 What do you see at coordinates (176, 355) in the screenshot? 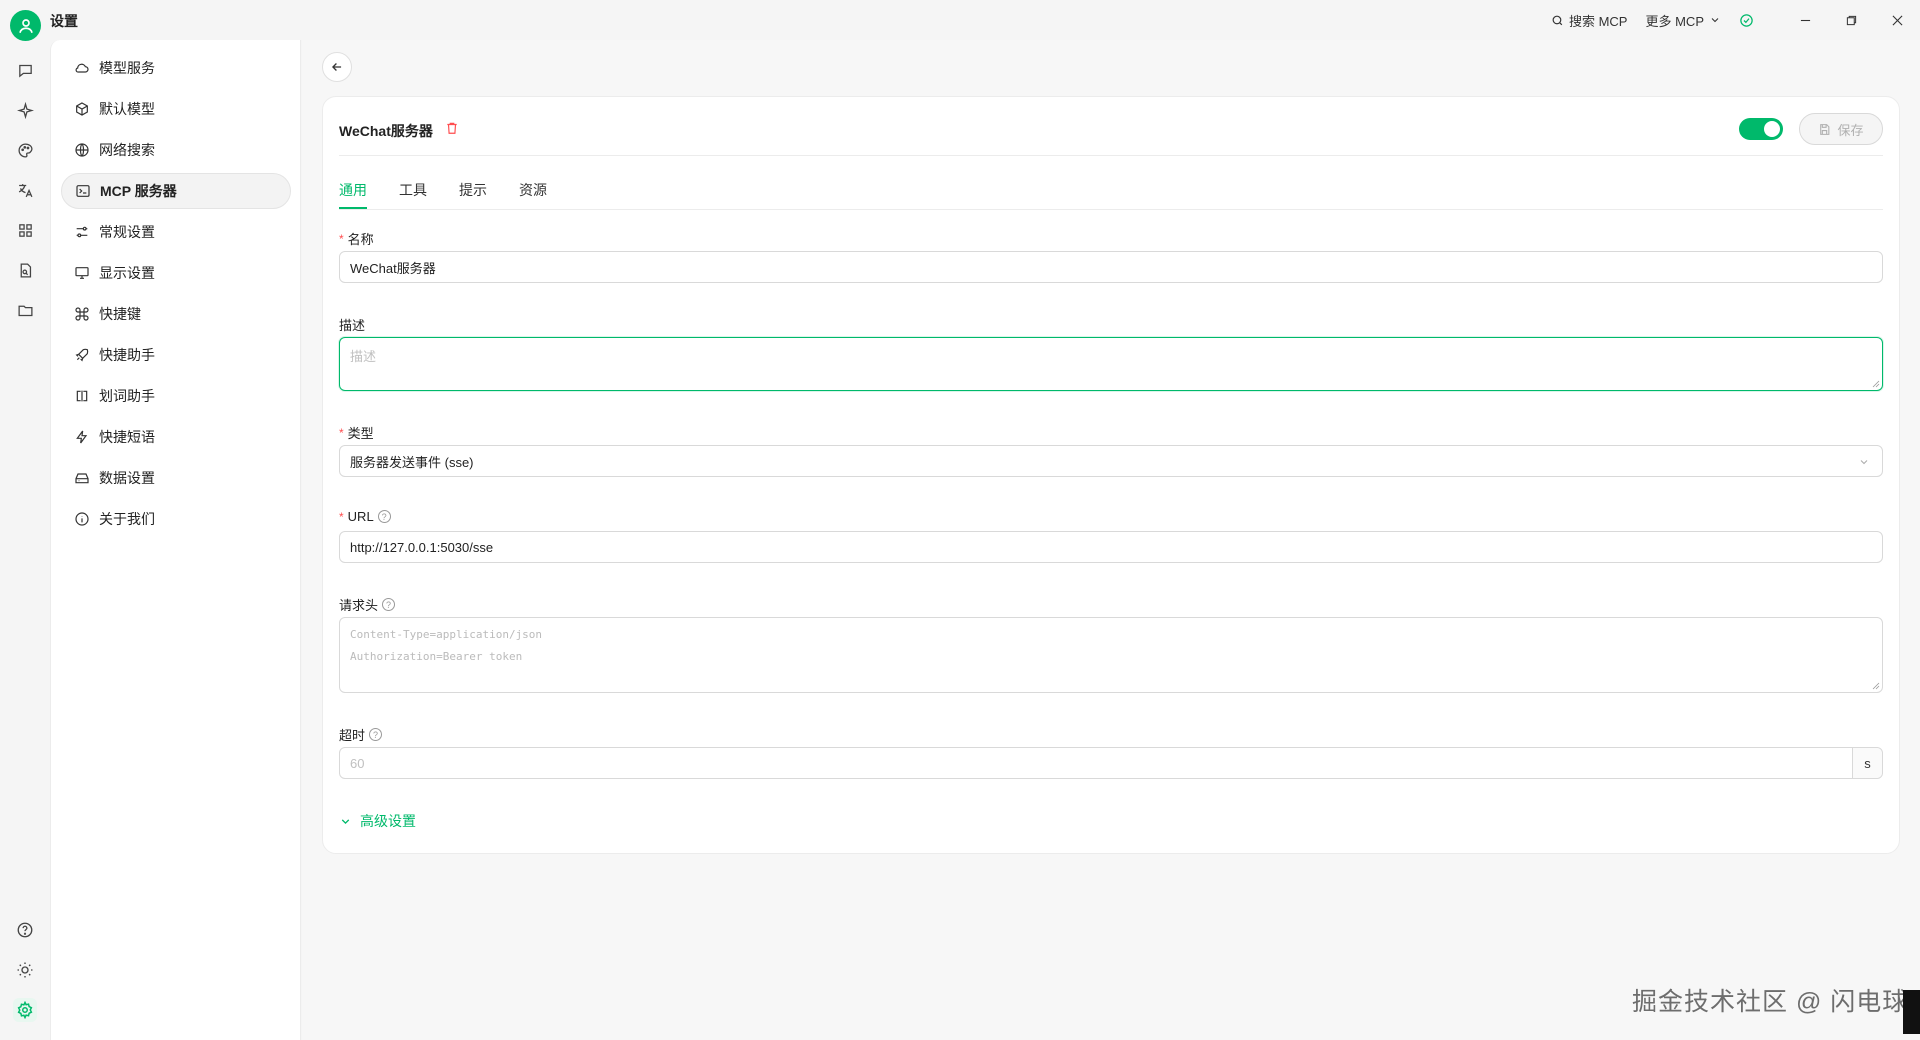
I see `nav-item-quick-assistant: 快捷助手` at bounding box center [176, 355].